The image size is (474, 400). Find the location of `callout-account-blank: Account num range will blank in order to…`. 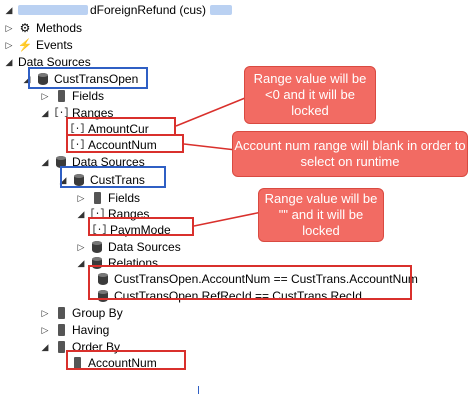

callout-account-blank: Account num range will blank in order to… is located at coordinates (350, 154).